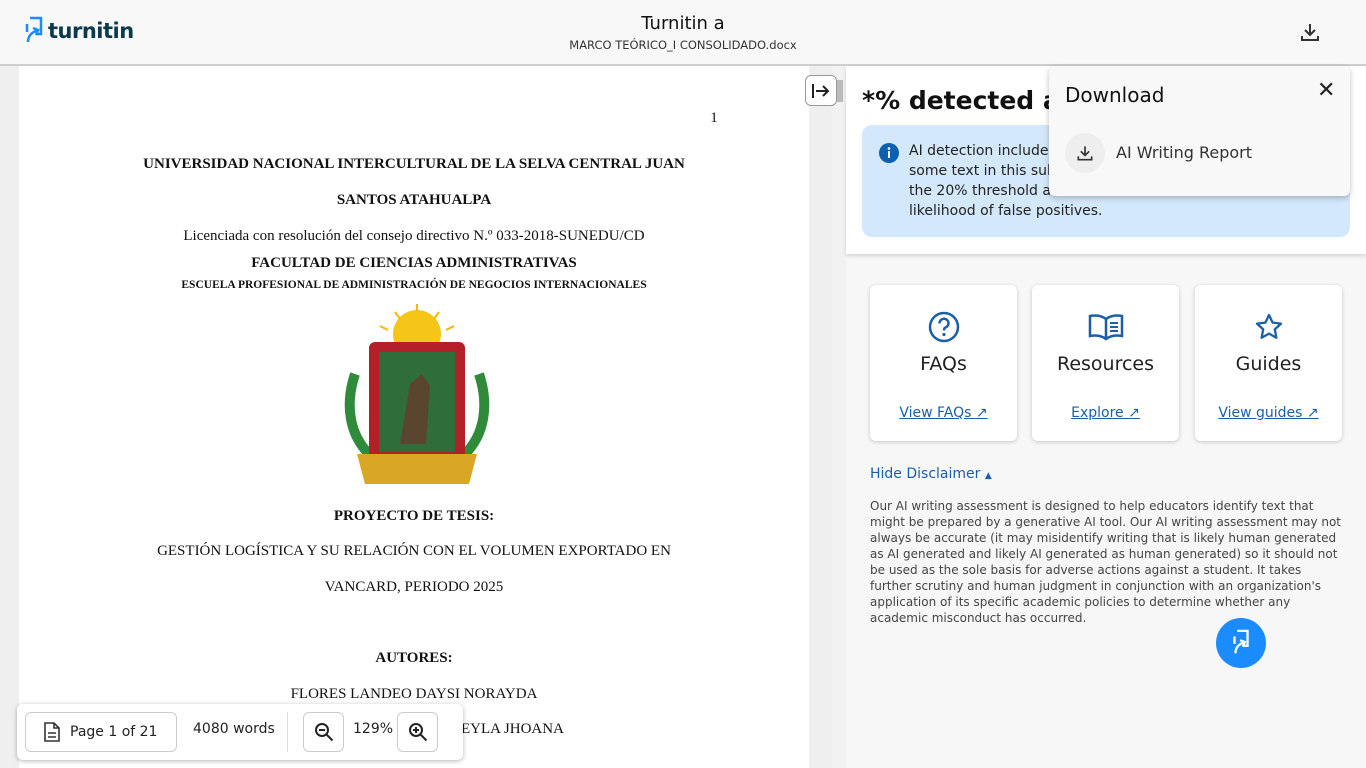  I want to click on hide-disclaimer-toggle: Hide Disclaimer ▲, so click(931, 474).